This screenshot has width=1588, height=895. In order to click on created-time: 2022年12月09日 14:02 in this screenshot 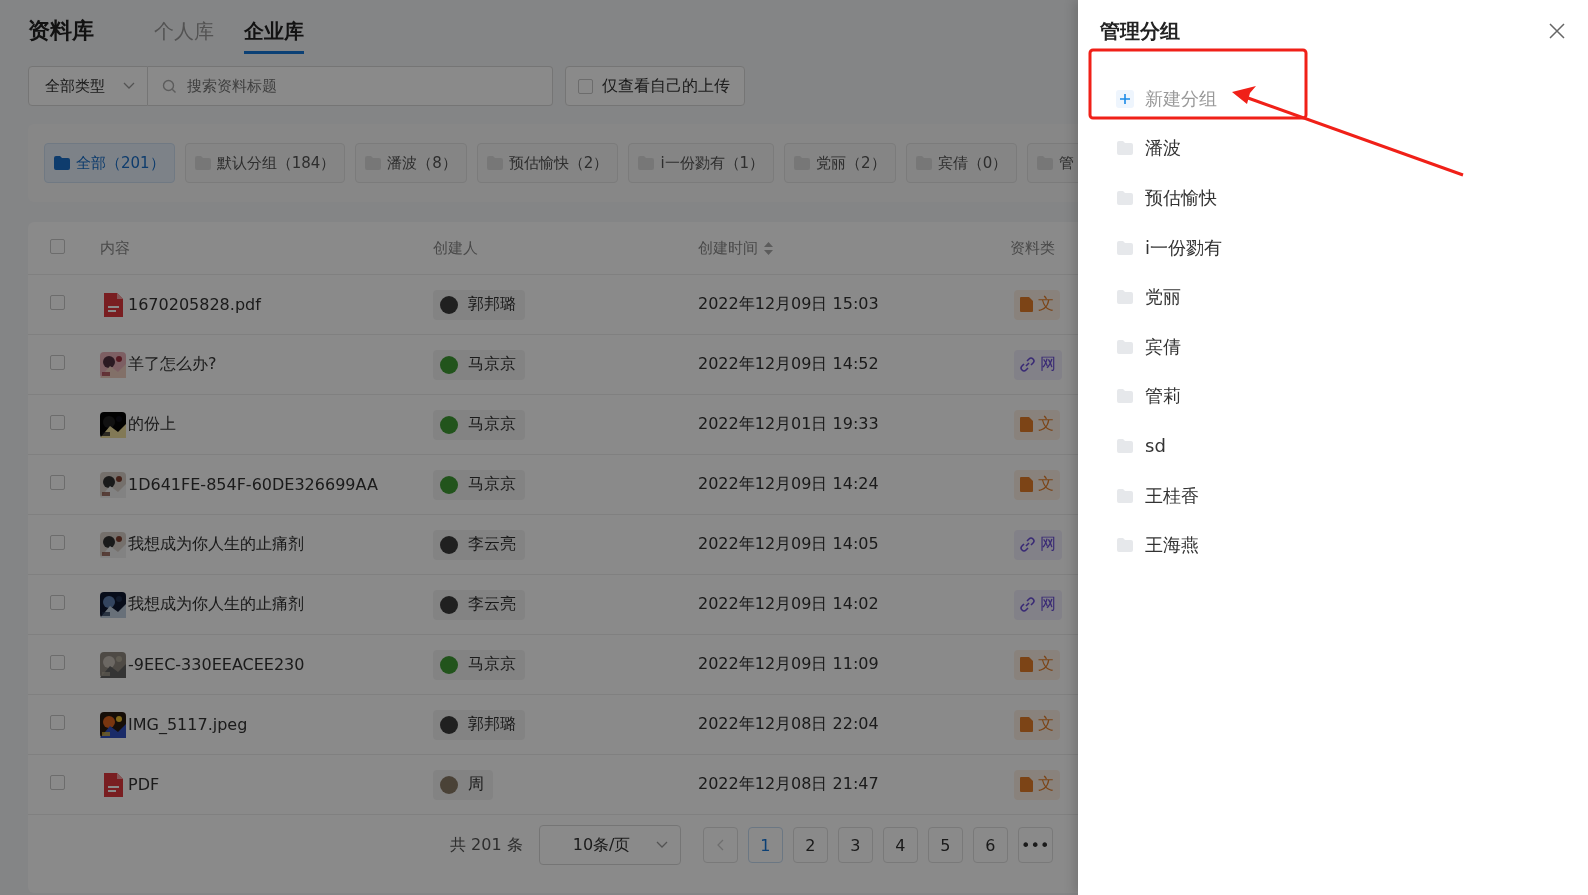, I will do `click(788, 604)`.